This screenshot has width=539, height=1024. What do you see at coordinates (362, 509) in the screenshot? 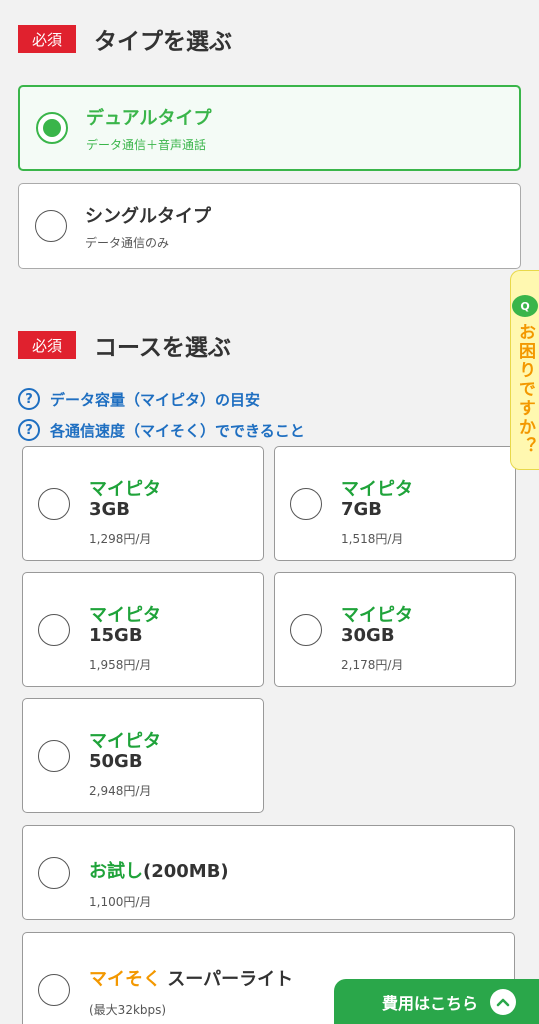
I see `plan-size: 7GB` at bounding box center [362, 509].